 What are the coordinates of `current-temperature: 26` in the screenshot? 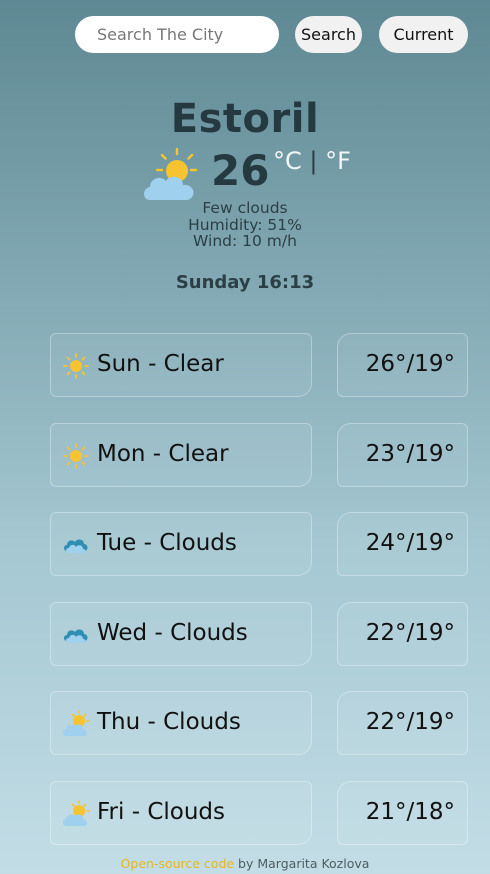 It's located at (240, 170).